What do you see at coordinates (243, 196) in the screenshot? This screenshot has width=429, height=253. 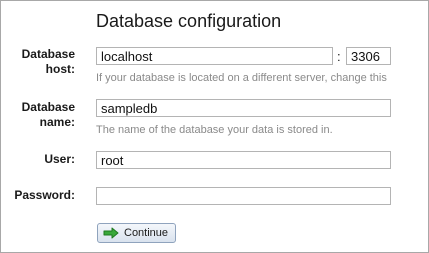 I see `password-input` at bounding box center [243, 196].